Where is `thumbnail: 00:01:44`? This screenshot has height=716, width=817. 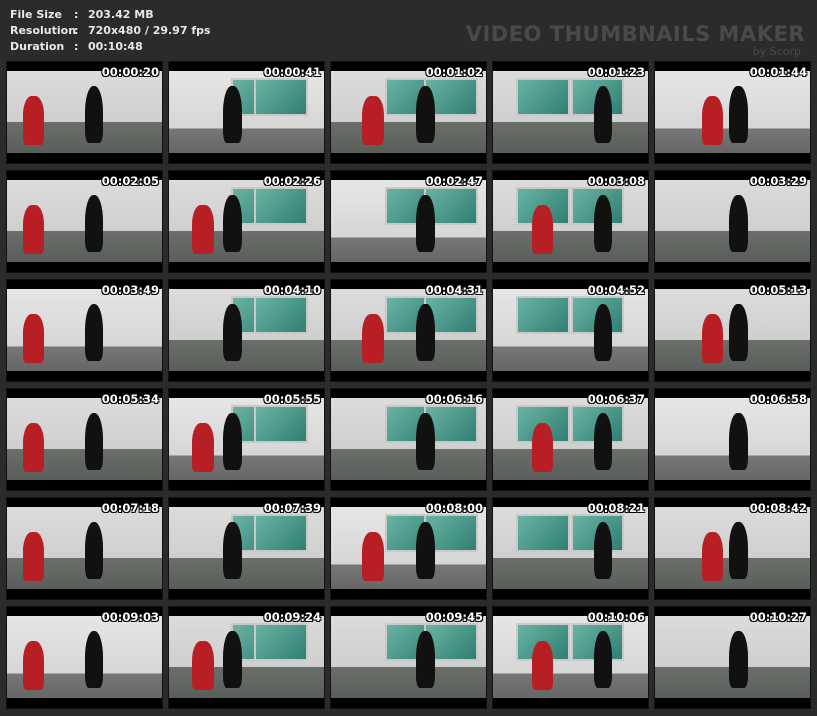 thumbnail: 00:01:44 is located at coordinates (732, 112).